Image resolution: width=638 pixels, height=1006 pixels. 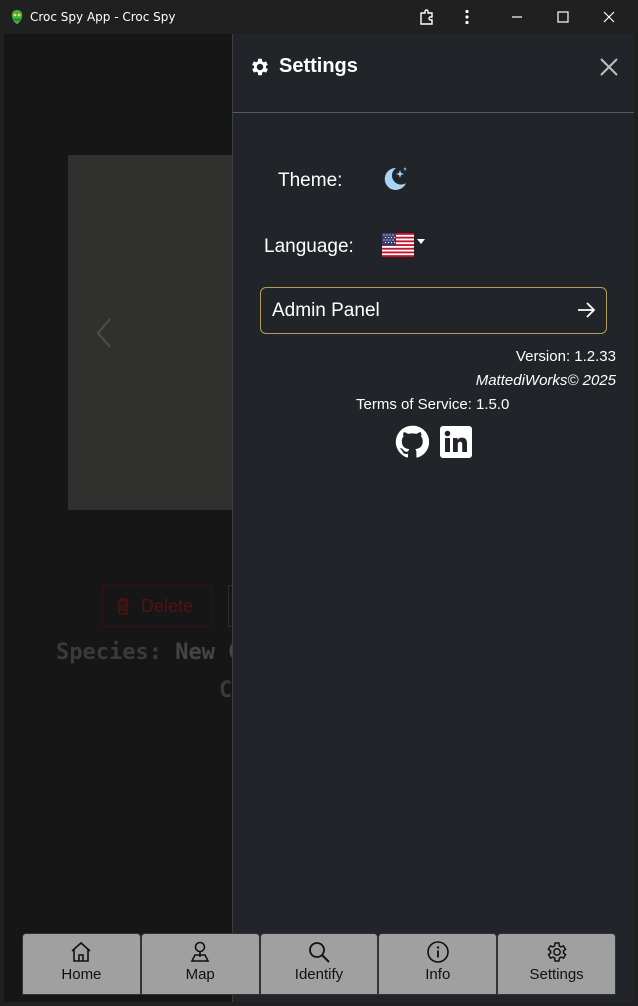 What do you see at coordinates (103, 17) in the screenshot?
I see `window-title: Croc Spy App - Croc Spy` at bounding box center [103, 17].